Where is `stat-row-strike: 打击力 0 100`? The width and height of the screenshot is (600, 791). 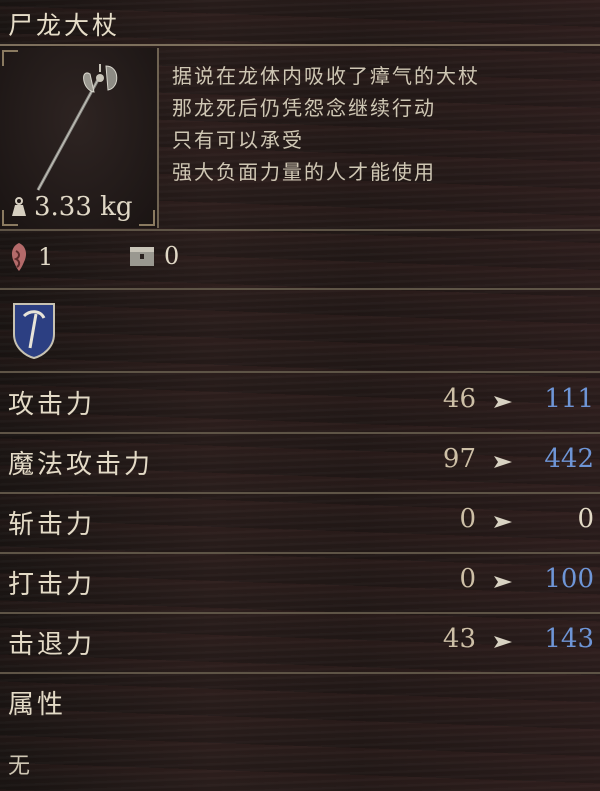 stat-row-strike: 打击力 0 100 is located at coordinates (300, 583).